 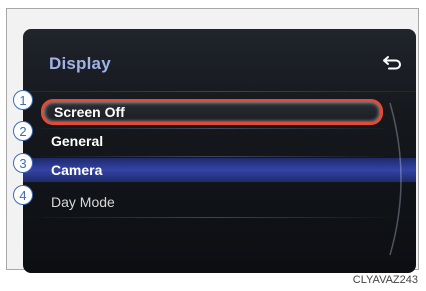 What do you see at coordinates (23, 163) in the screenshot?
I see `callout-number: 3` at bounding box center [23, 163].